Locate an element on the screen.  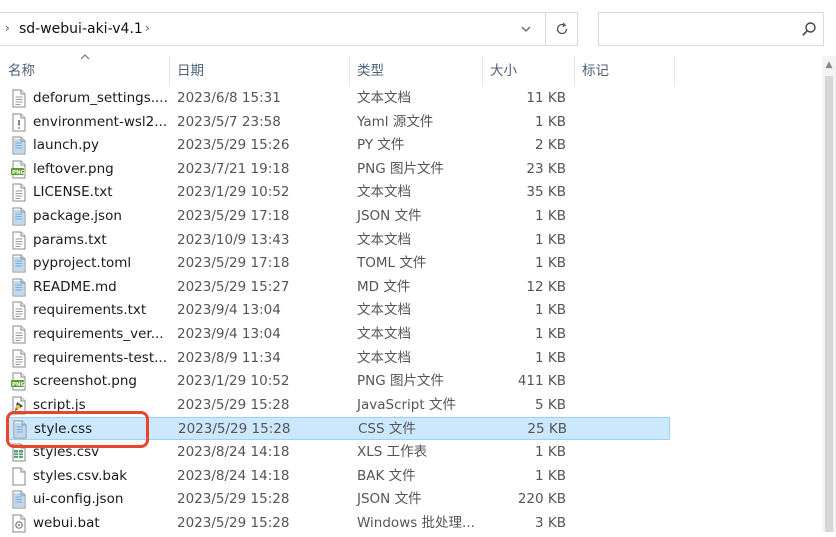
column-tags: 标记 is located at coordinates (624, 71).